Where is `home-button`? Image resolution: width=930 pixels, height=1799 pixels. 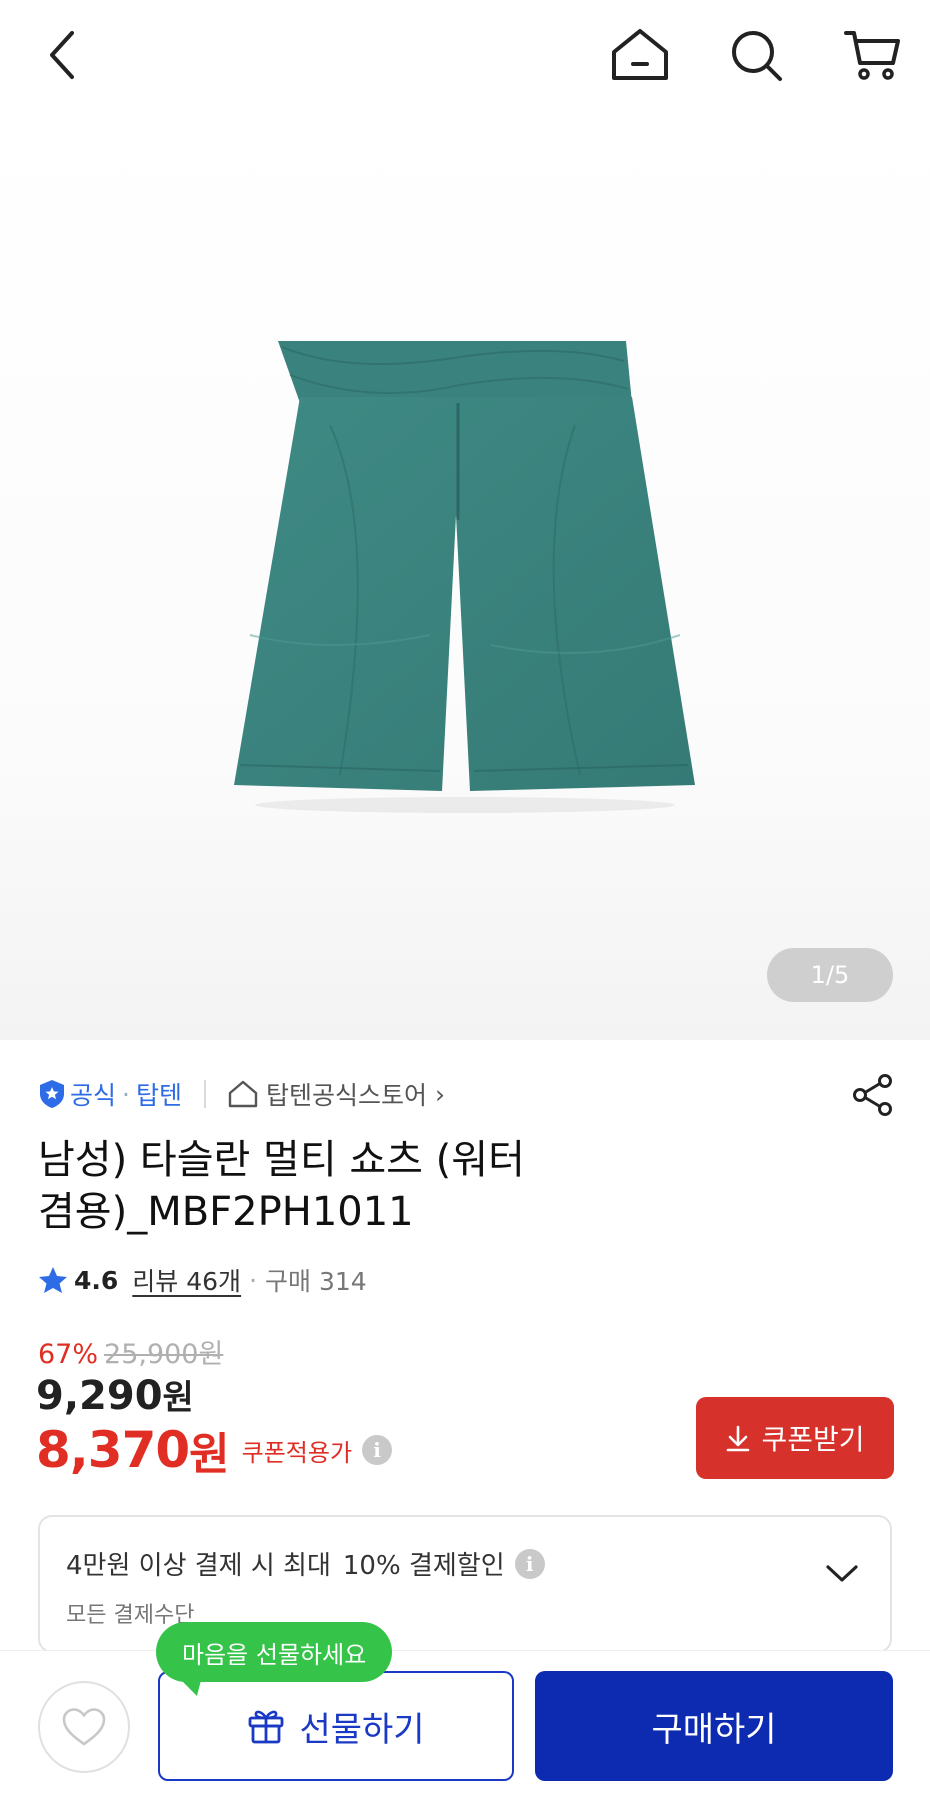 home-button is located at coordinates (640, 55).